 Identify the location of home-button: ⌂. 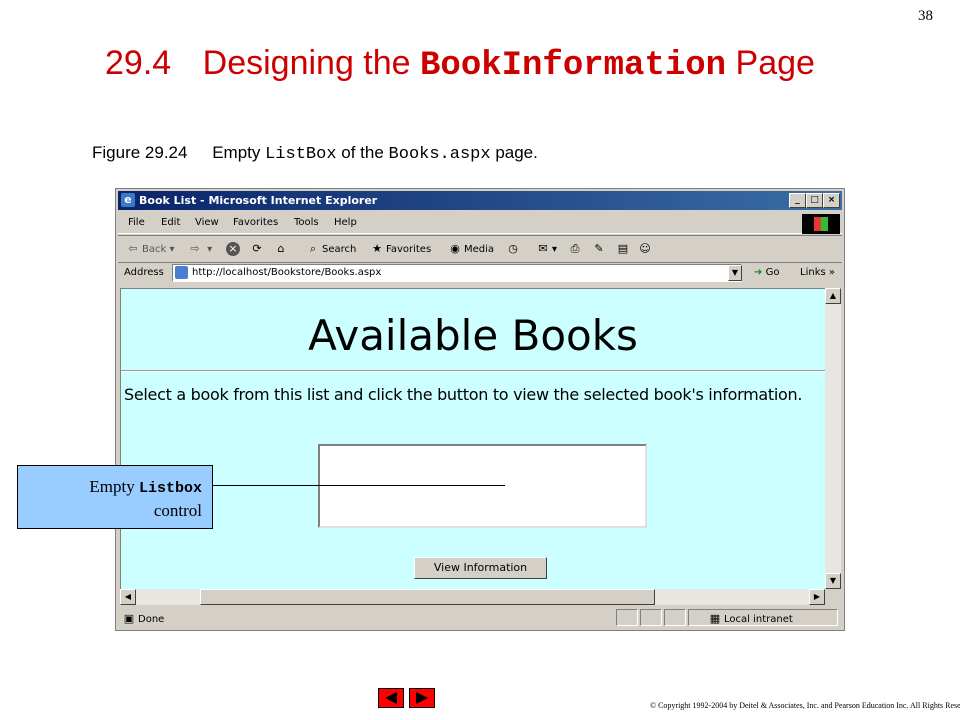
(282, 249).